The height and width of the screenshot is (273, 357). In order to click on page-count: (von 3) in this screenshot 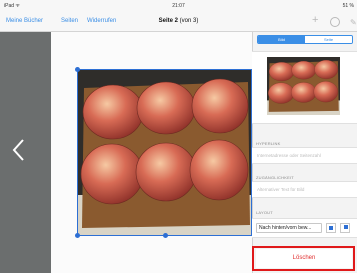, I will do `click(189, 21)`.